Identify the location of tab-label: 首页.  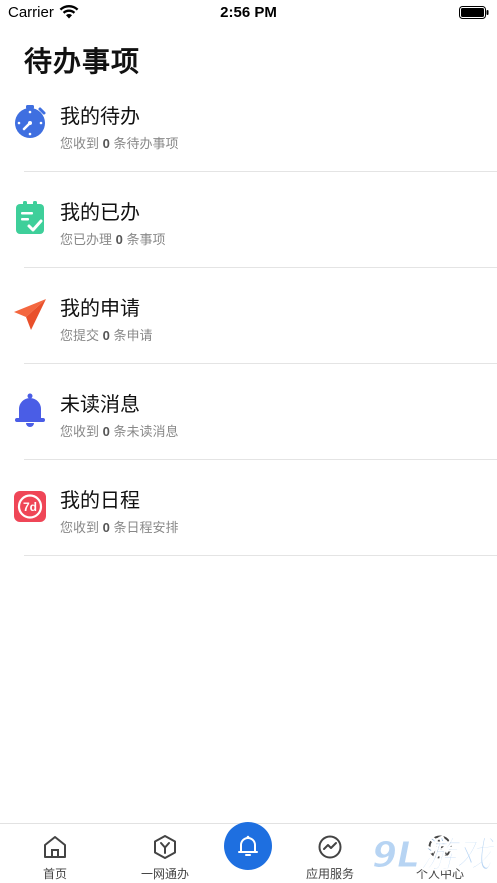
(54, 874).